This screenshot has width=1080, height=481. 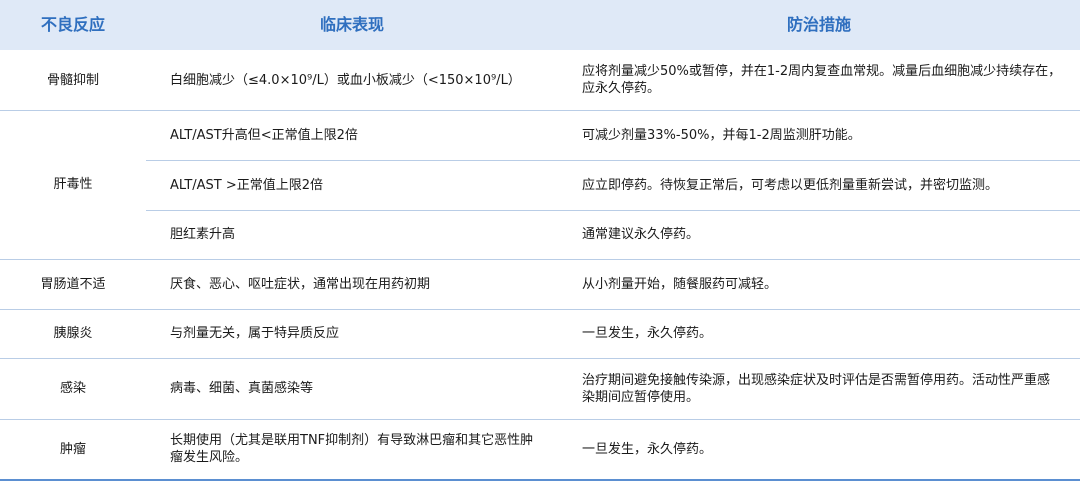 What do you see at coordinates (264, 135) in the screenshot?
I see `manifestation-cell: ALT/AST升高但<正常值上限2倍` at bounding box center [264, 135].